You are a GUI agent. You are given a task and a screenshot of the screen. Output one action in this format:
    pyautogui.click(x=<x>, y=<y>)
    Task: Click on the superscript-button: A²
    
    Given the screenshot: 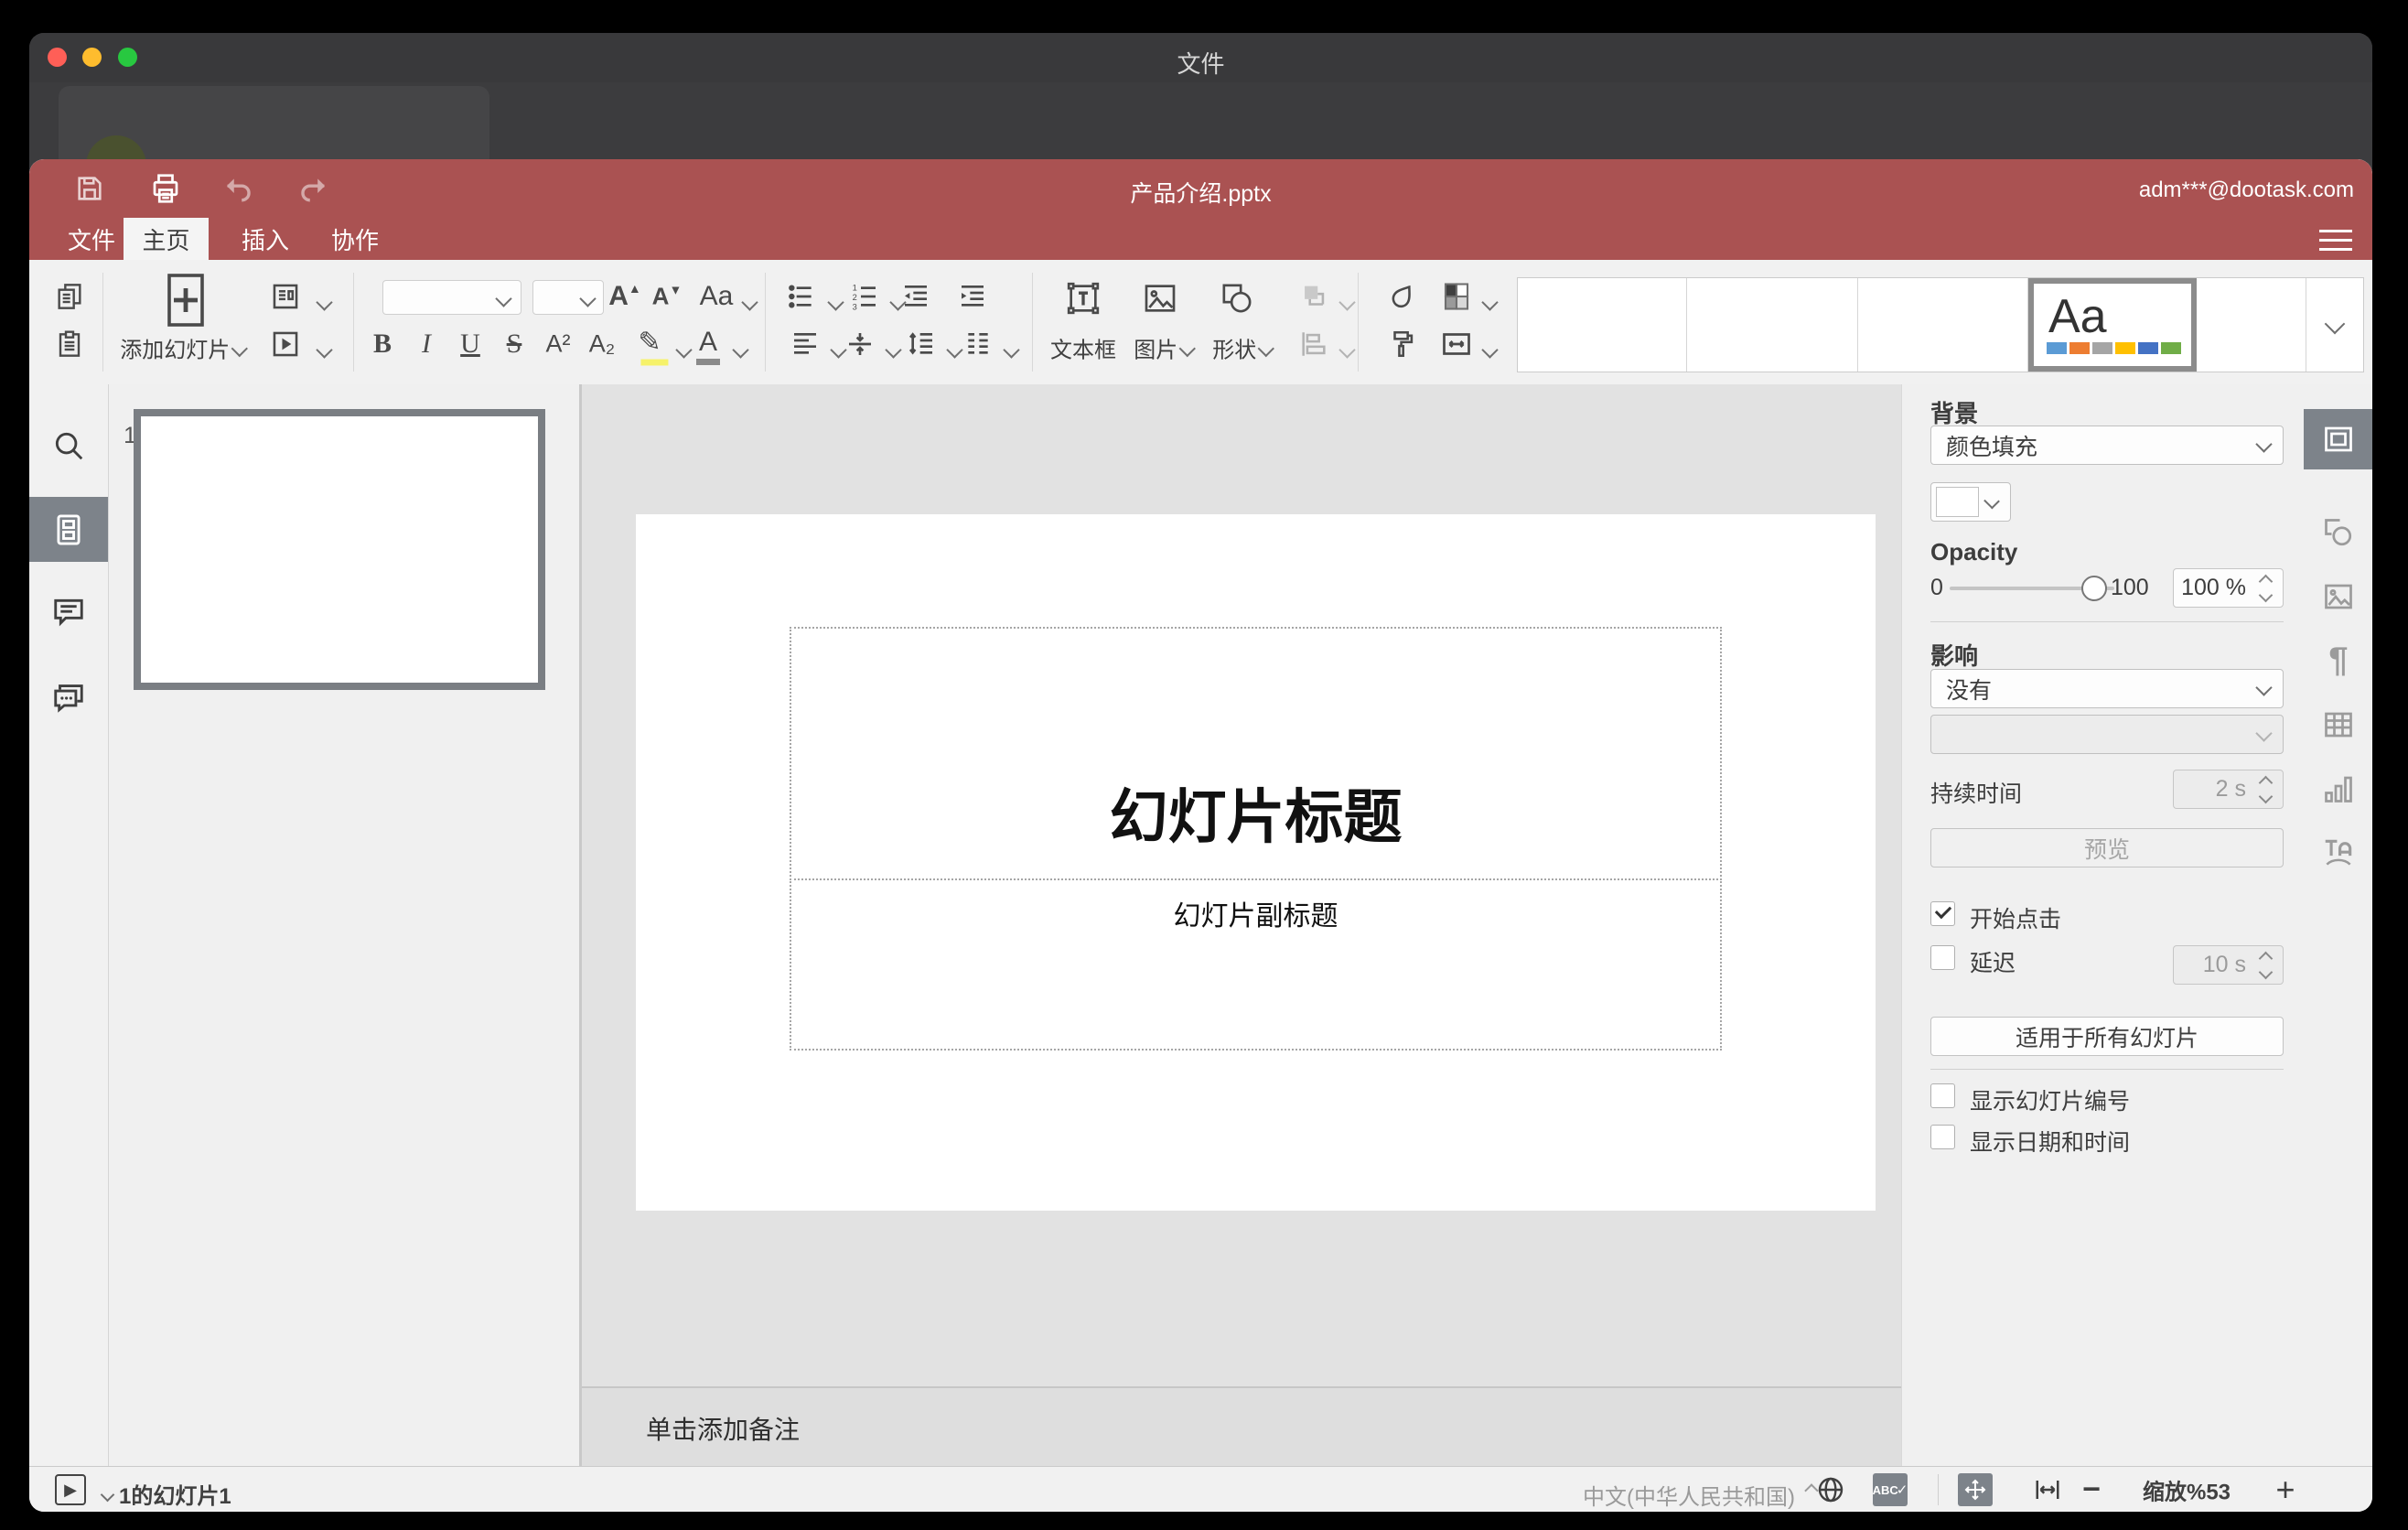 What is the action you would take?
    pyautogui.click(x=558, y=344)
    